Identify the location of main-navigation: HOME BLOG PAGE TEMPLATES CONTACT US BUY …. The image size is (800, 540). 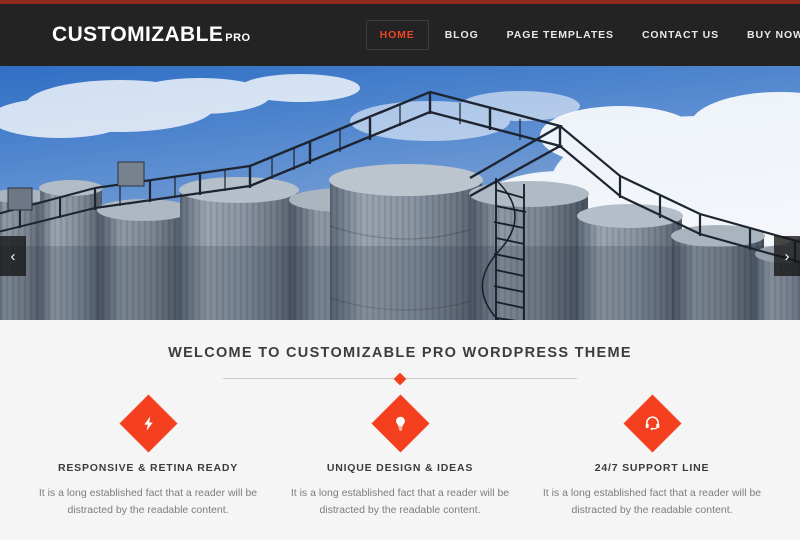
(582, 35).